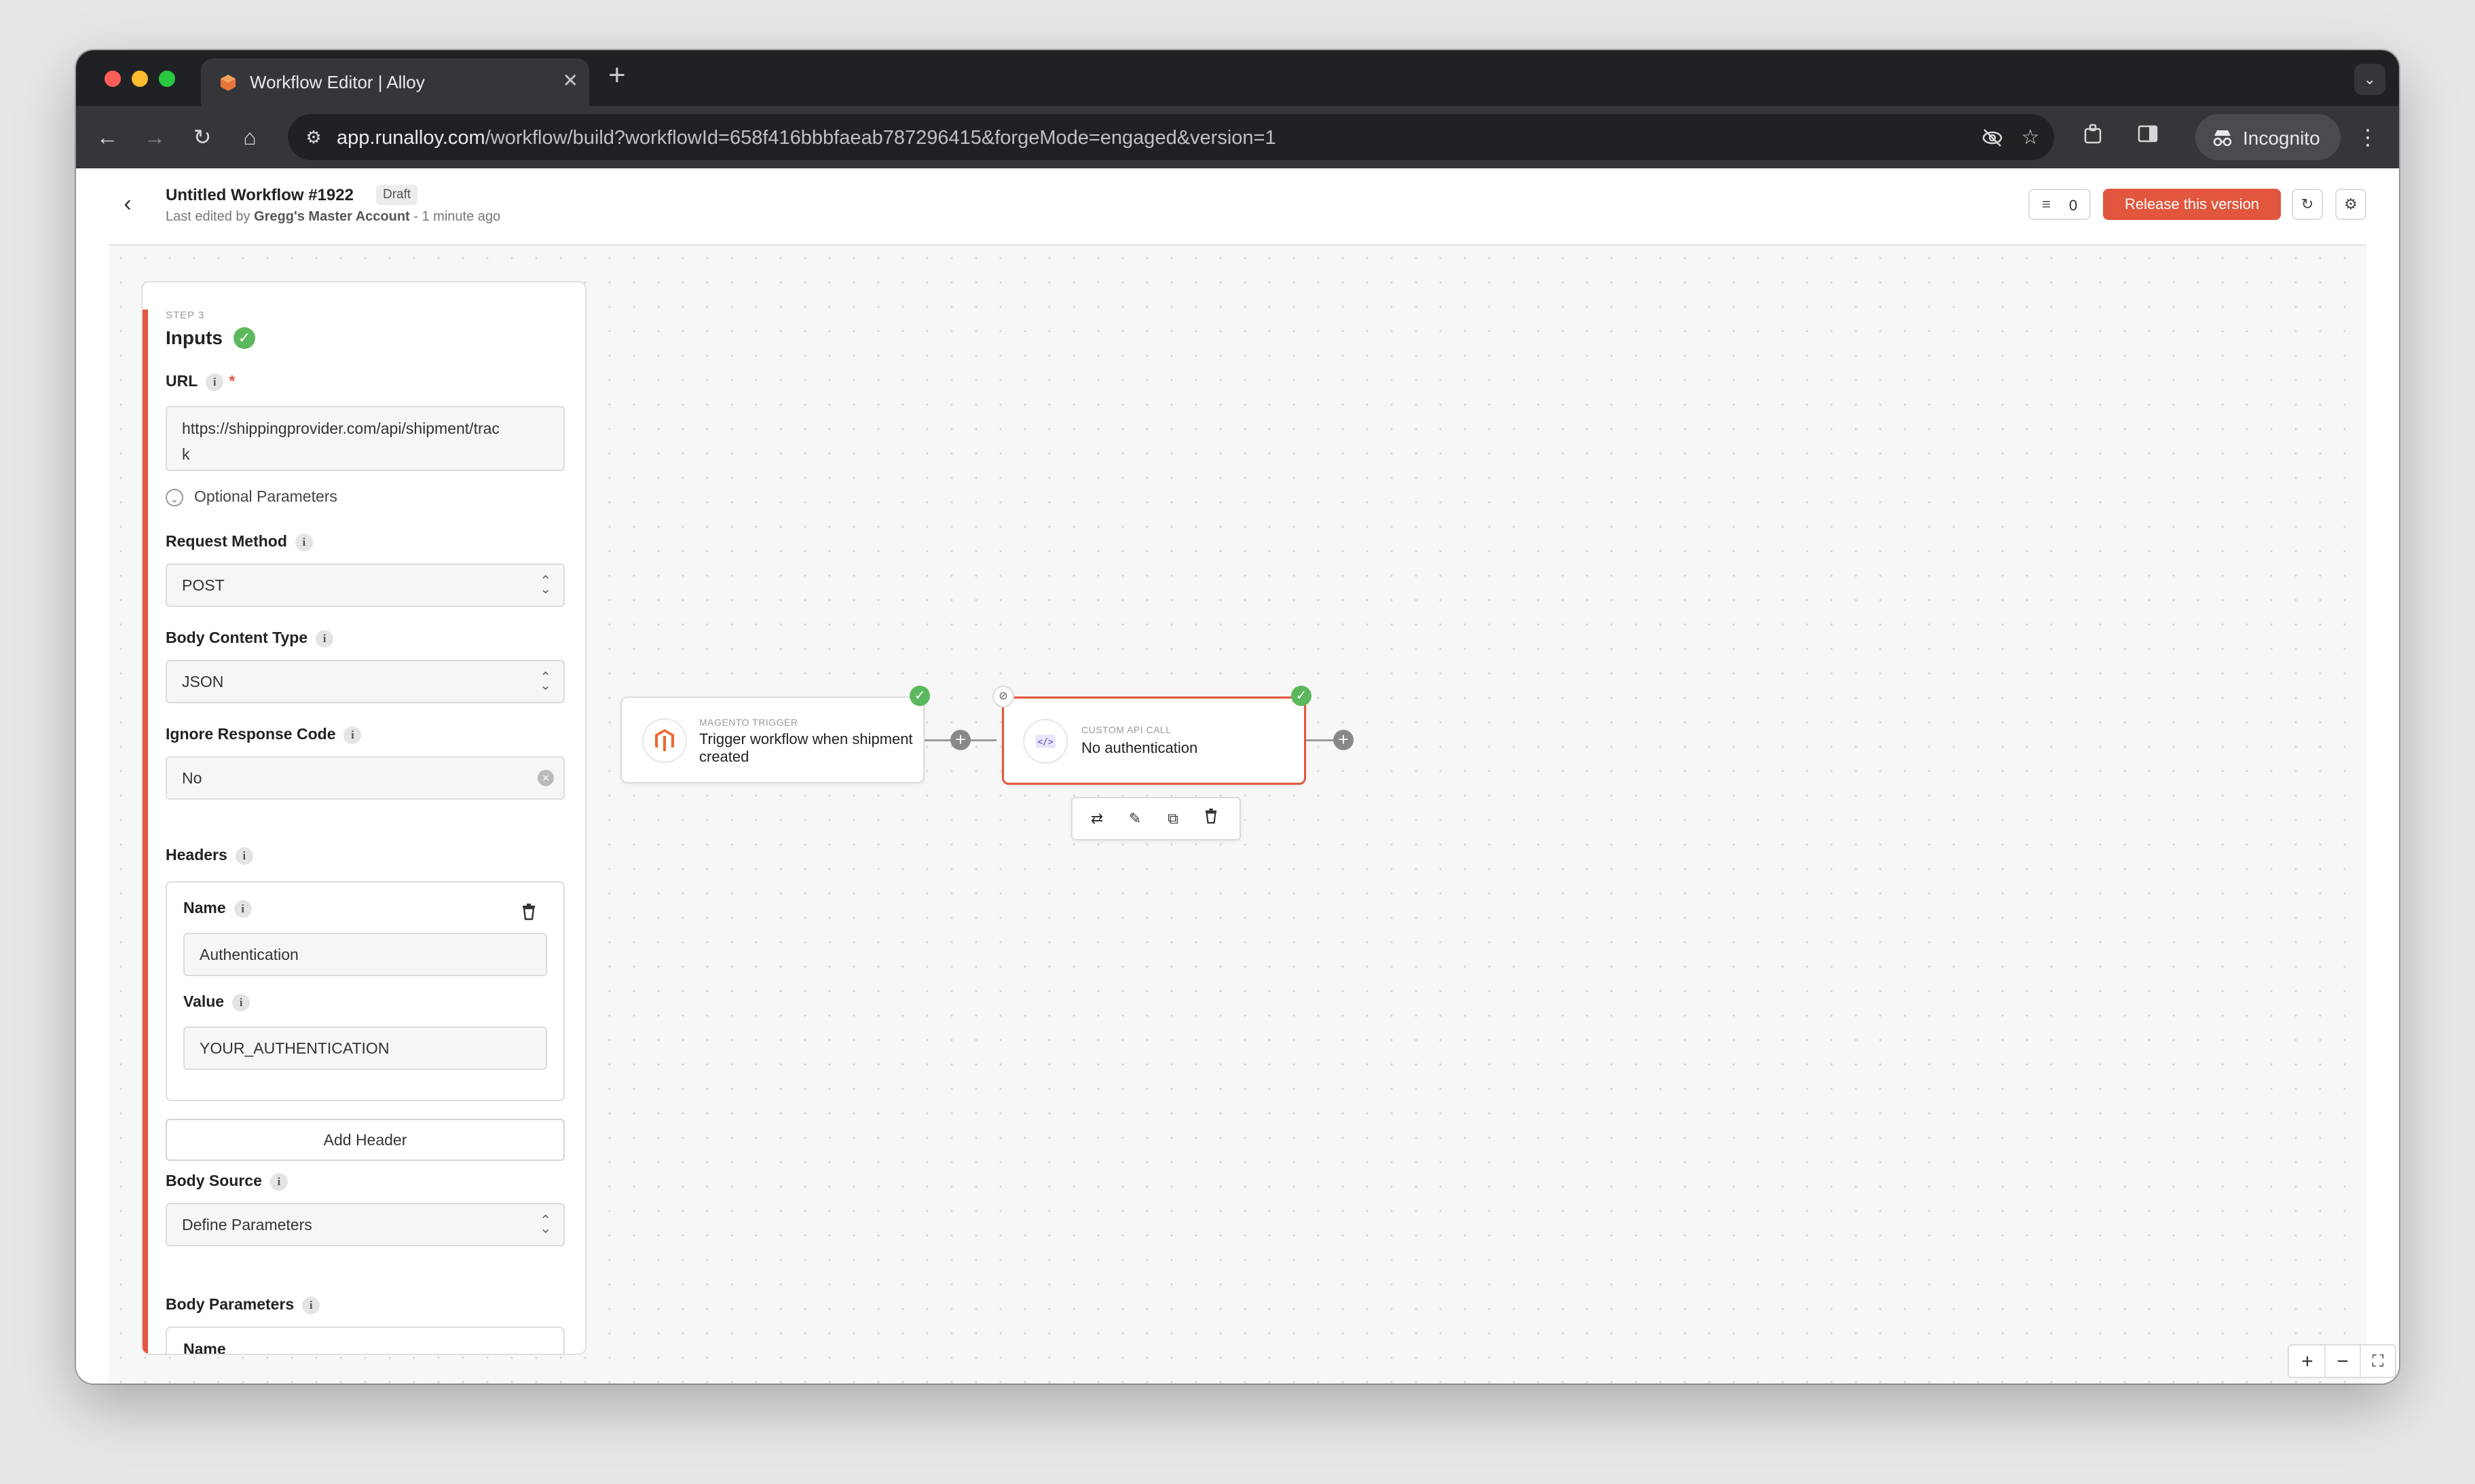  What do you see at coordinates (140, 79) in the screenshot?
I see `minimize-window-button` at bounding box center [140, 79].